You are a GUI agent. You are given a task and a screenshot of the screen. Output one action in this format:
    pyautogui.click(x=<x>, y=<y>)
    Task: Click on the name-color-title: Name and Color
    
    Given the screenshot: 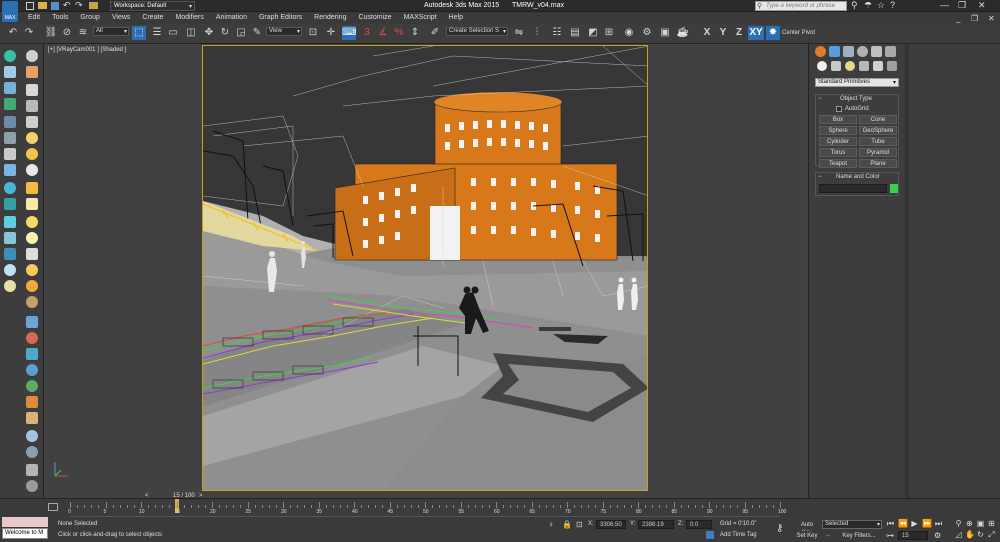 What is the action you would take?
    pyautogui.click(x=858, y=177)
    